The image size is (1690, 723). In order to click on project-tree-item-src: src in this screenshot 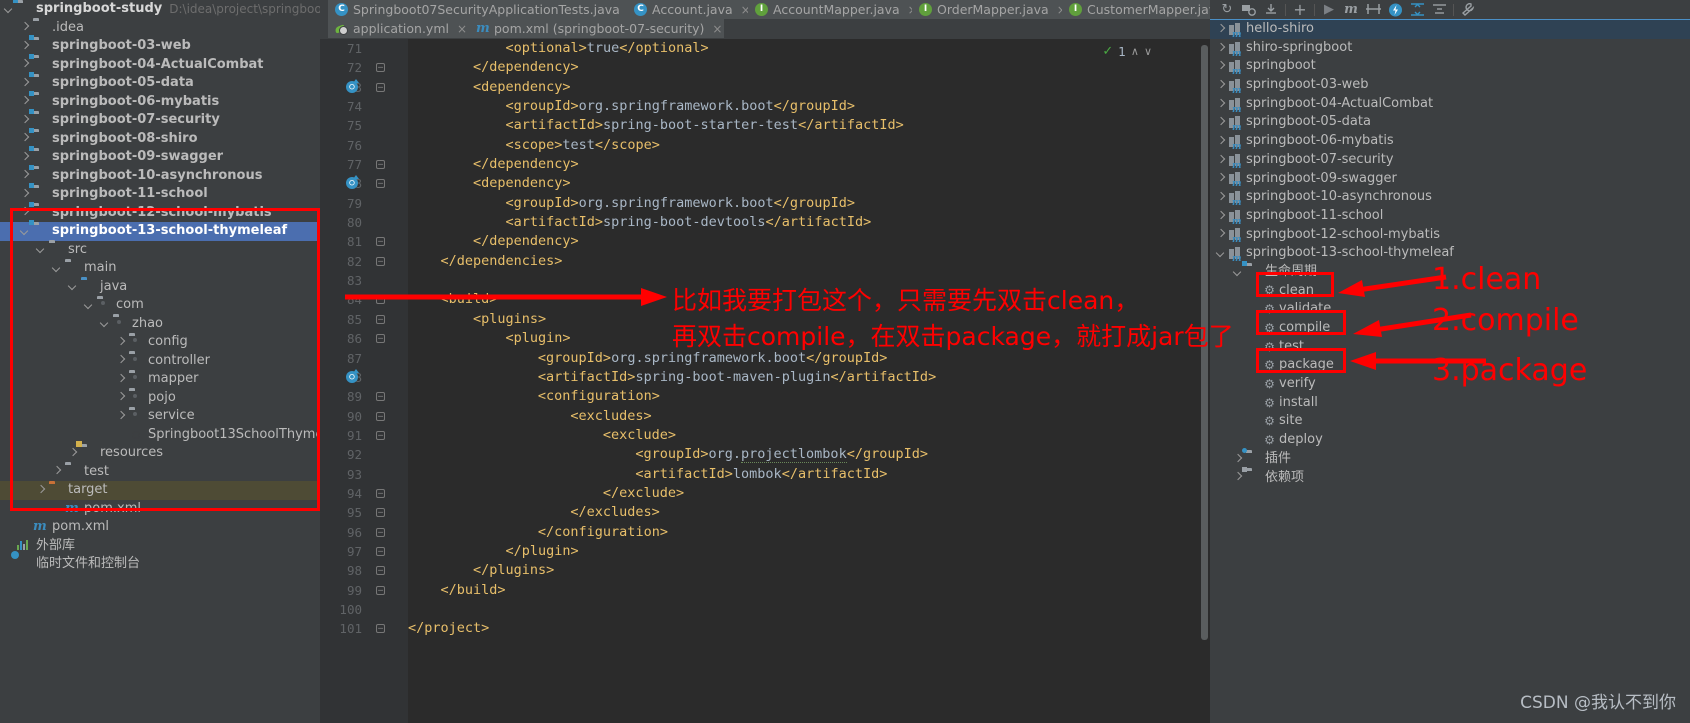, I will do `click(160, 250)`.